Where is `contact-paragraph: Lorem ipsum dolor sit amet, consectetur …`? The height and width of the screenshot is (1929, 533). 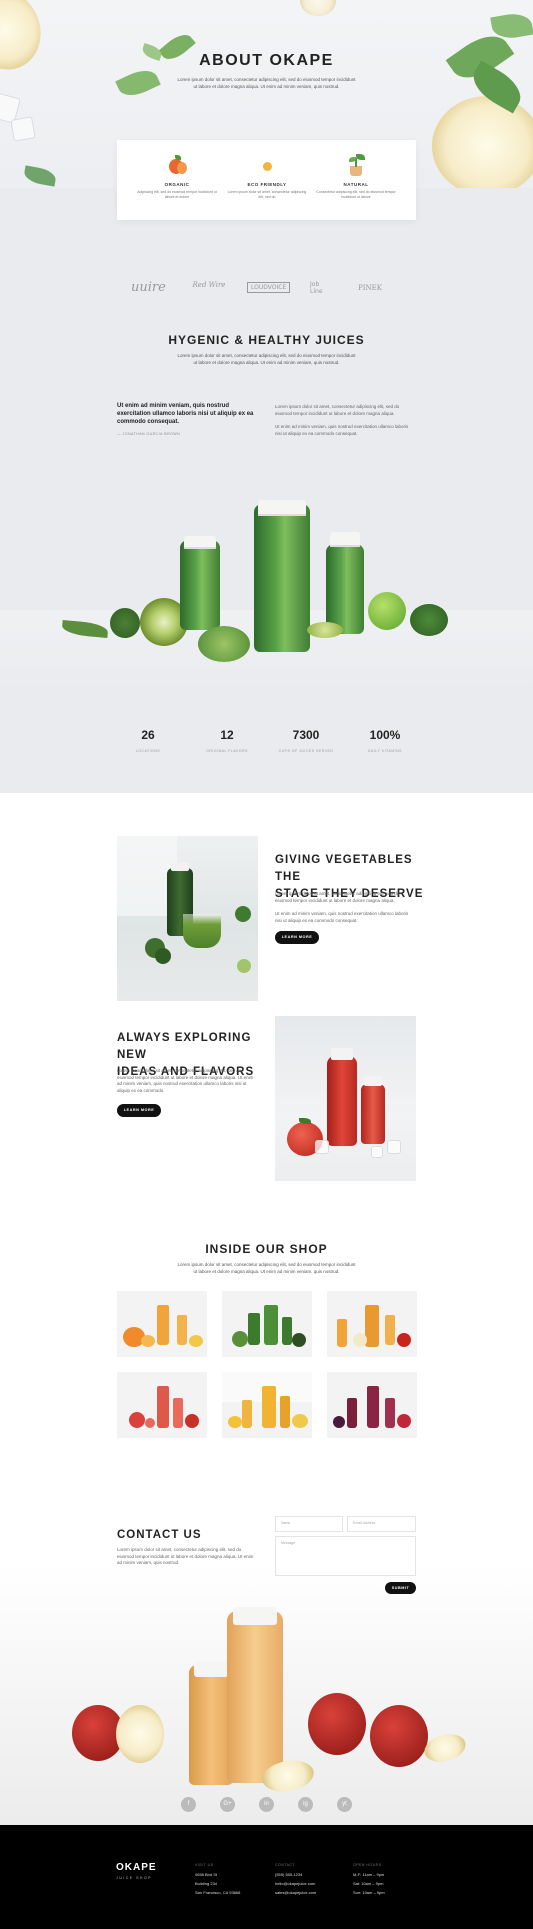 contact-paragraph: Lorem ipsum dolor sit amet, consectetur … is located at coordinates (185, 1556).